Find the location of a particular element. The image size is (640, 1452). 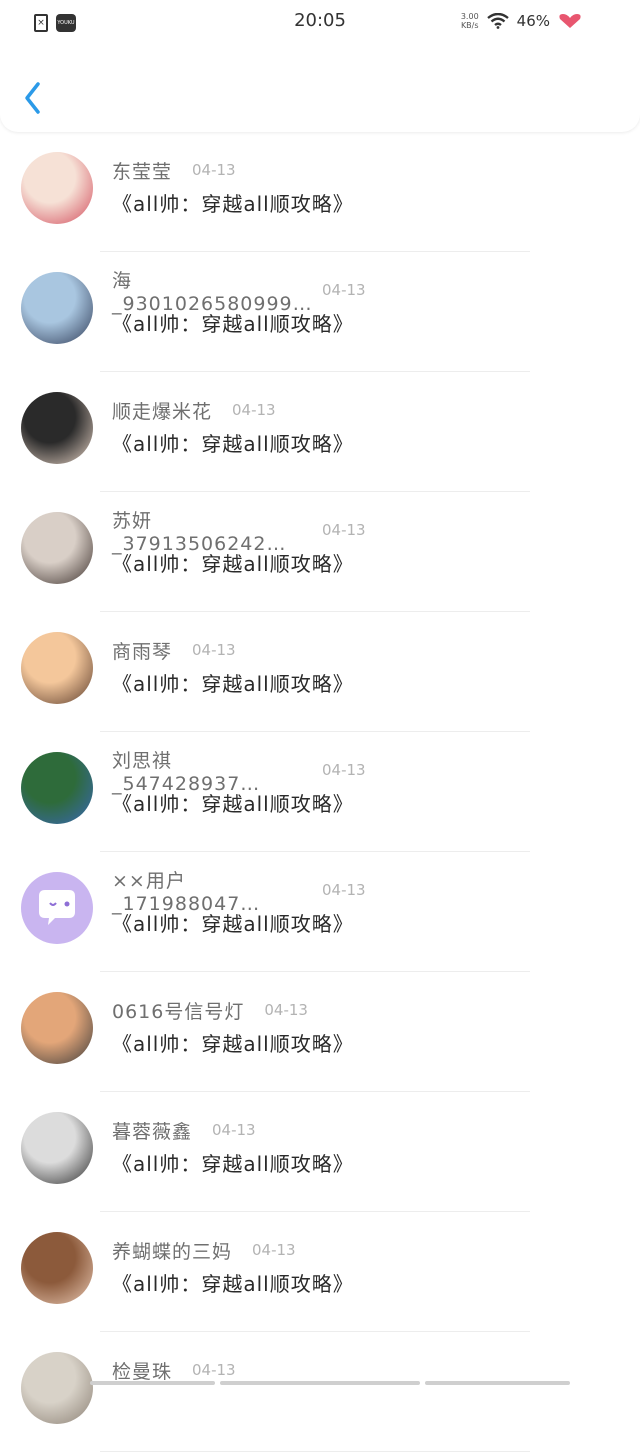

network-speed-unit: KB/s is located at coordinates (469, 25).